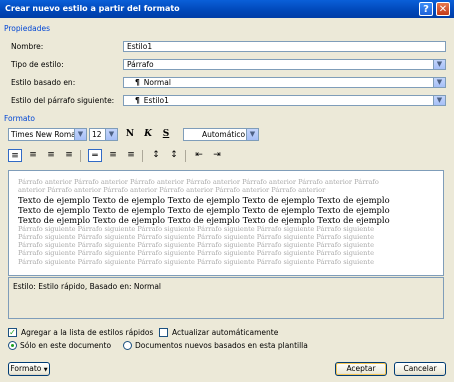 Image resolution: width=454 pixels, height=382 pixels. What do you see at coordinates (37, 64) in the screenshot?
I see `type-label: Tipo de estilo:` at bounding box center [37, 64].